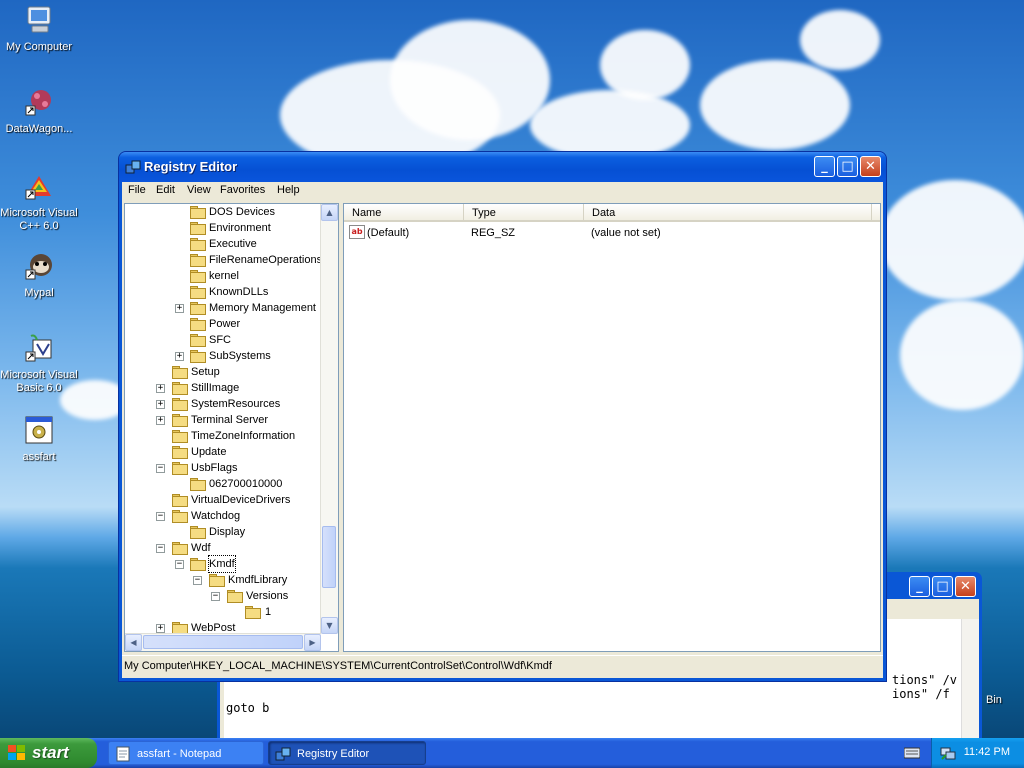 The width and height of the screenshot is (1024, 768). I want to click on tree-item-label: FileRenameOperations, so click(266, 260).